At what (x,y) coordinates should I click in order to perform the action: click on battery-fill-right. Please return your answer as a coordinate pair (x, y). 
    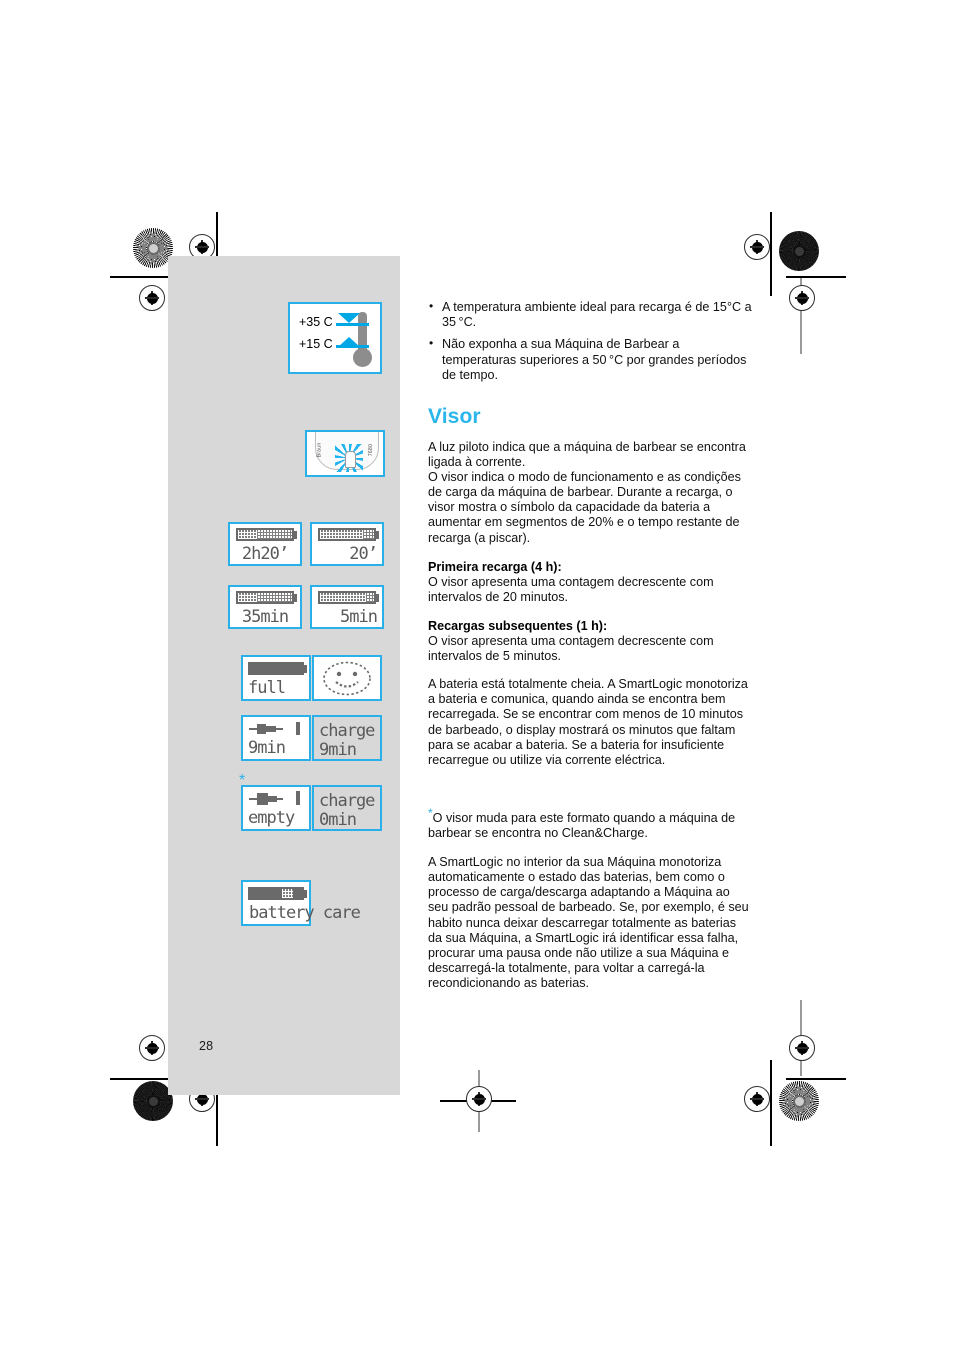
    Looking at the image, I should click on (297, 893).